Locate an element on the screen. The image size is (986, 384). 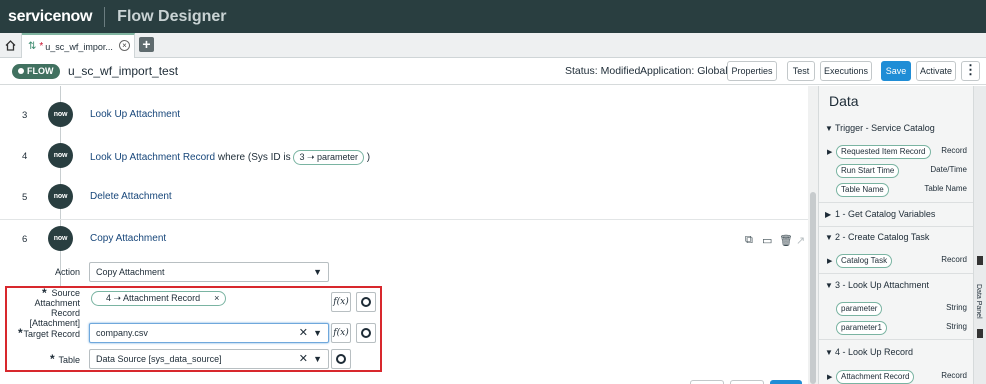
app-title: Flow Designer is located at coordinates (172, 16).